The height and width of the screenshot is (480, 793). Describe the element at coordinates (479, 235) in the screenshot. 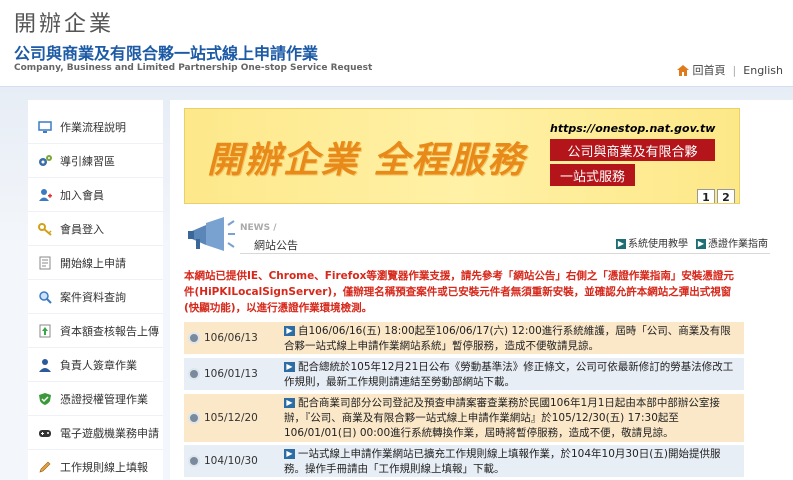

I see `news-header: NEWS / 網站公告 ▶ 系統使用教學 ▶ 憑證作業指南` at that location.